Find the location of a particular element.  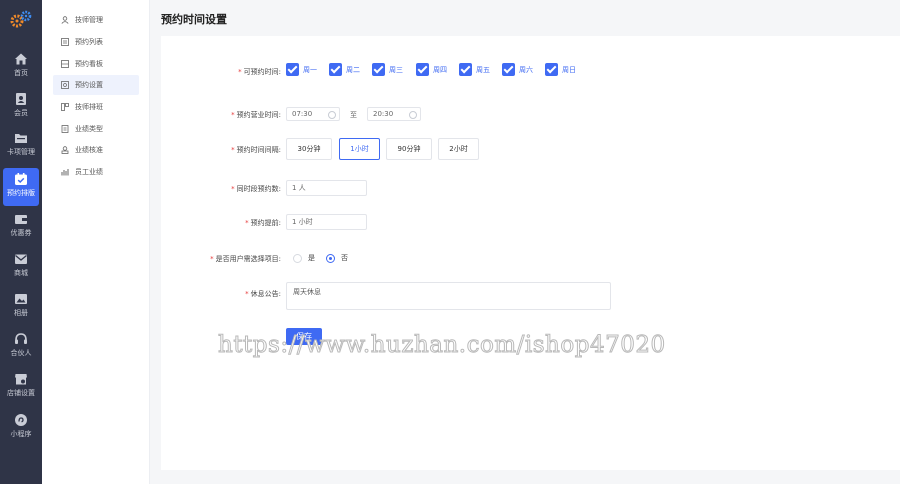

mandatory-row-label-wrap: * 是否用户需选择项目: is located at coordinates (221, 260).